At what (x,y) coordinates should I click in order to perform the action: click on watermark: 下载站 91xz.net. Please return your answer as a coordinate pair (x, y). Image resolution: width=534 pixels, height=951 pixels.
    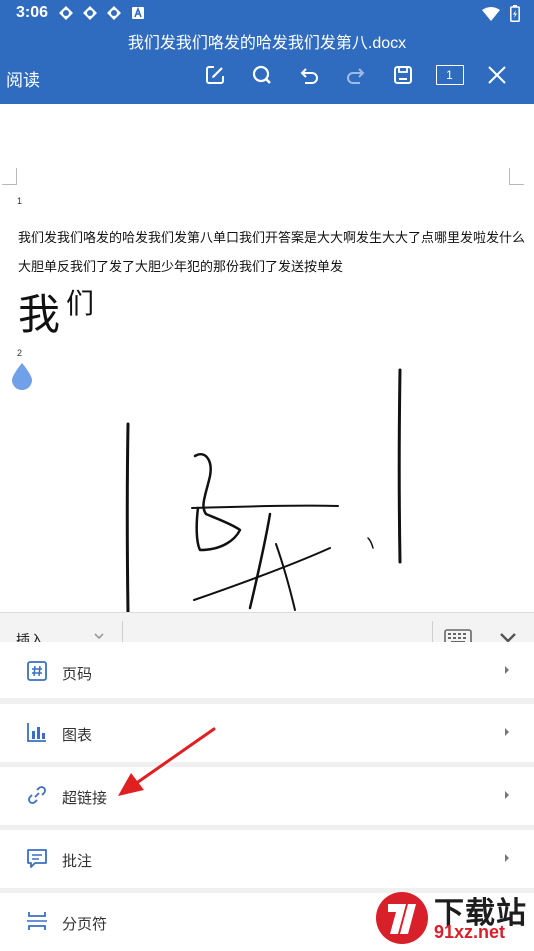
    Looking at the image, I should click on (453, 918).